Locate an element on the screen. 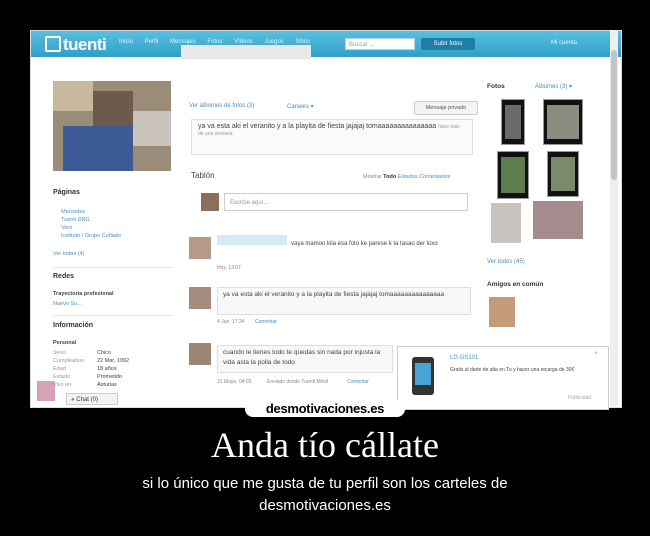 The height and width of the screenshot is (536, 650). info-label: Sexo is located at coordinates (59, 353).